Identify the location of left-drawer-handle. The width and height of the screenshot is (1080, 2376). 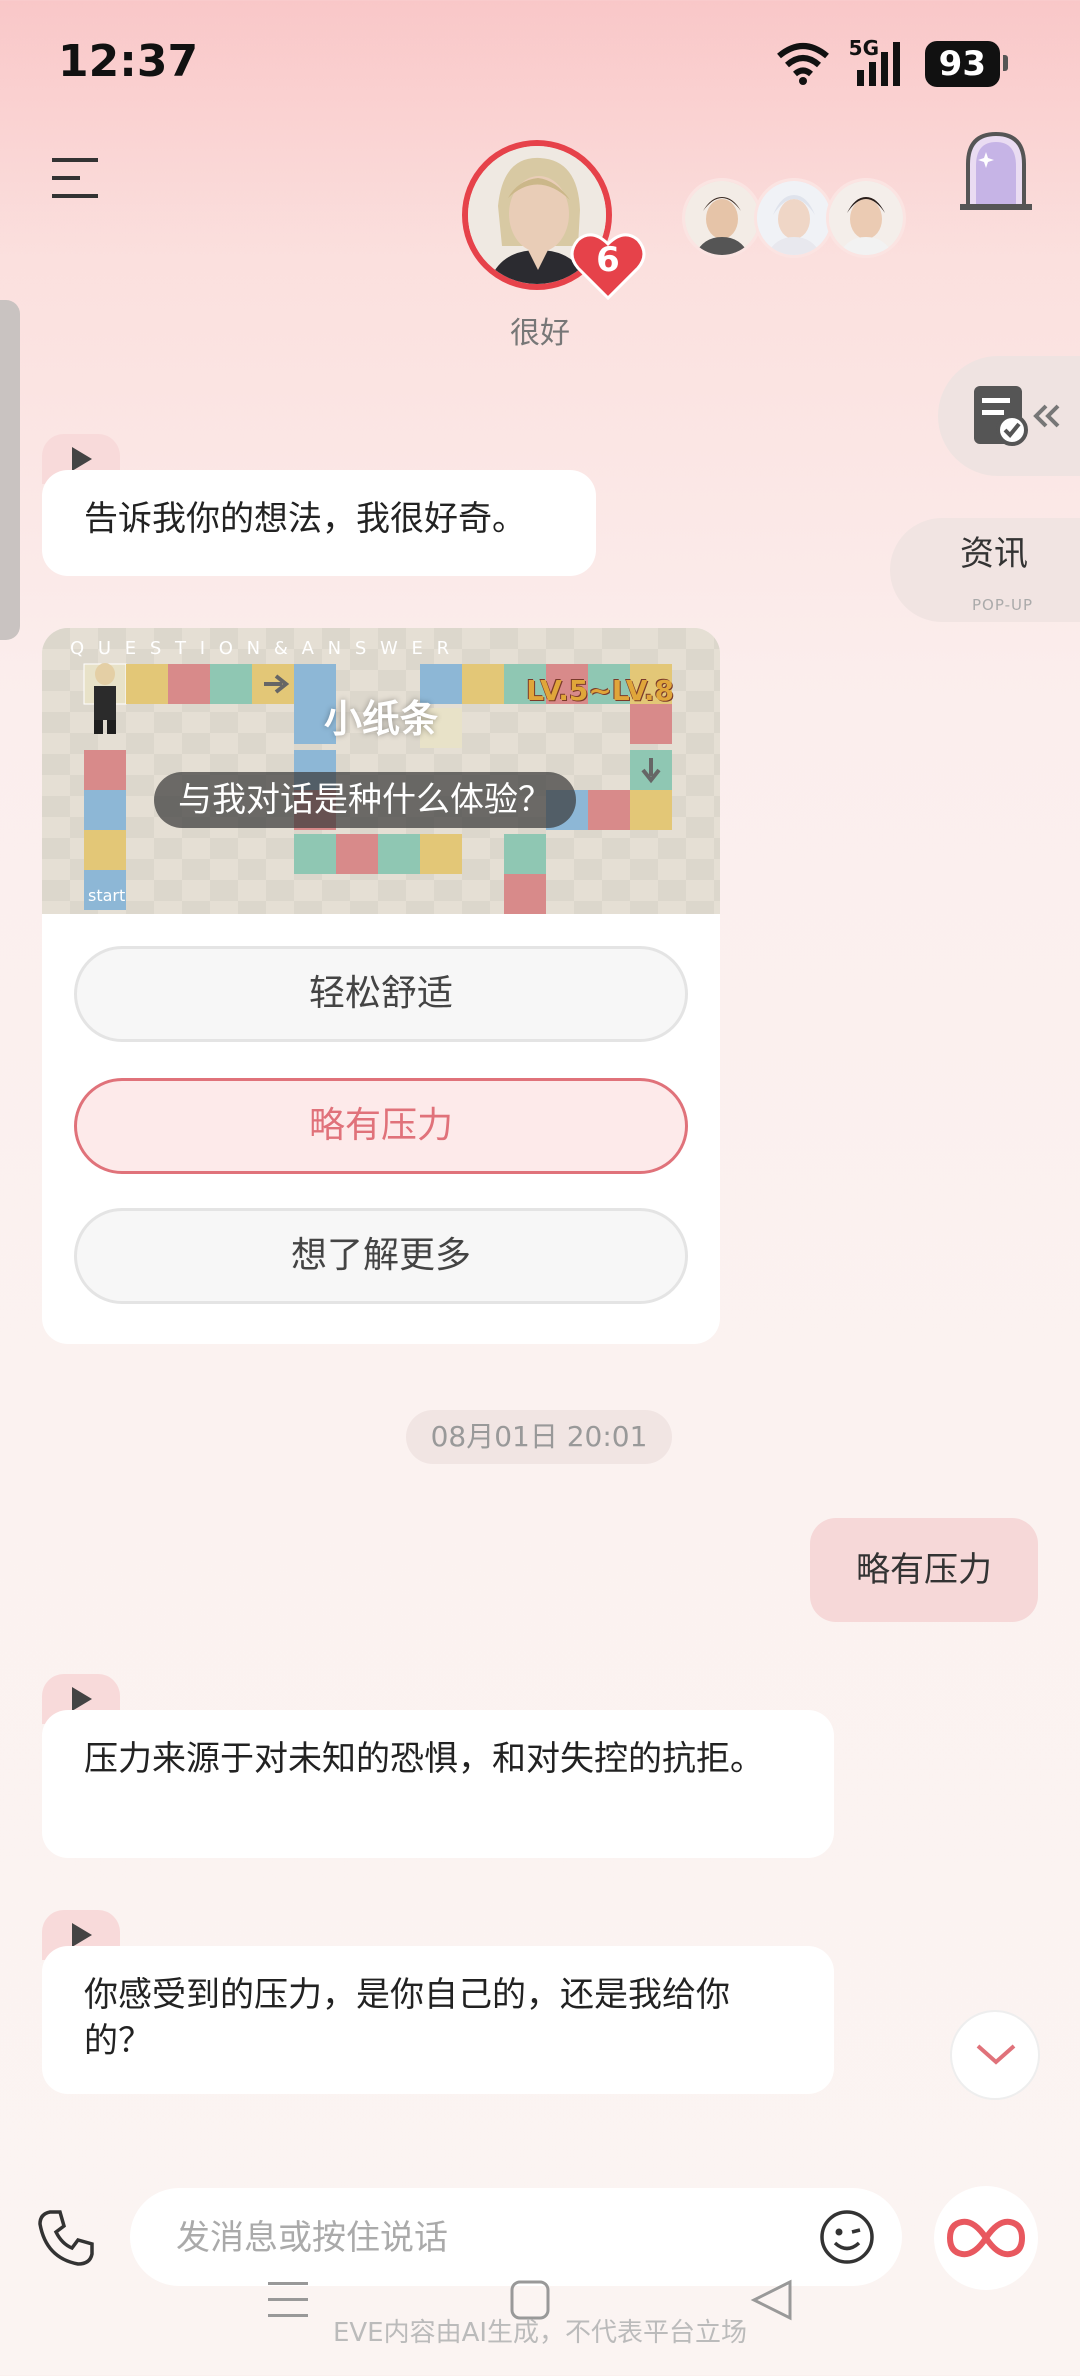
(10, 470).